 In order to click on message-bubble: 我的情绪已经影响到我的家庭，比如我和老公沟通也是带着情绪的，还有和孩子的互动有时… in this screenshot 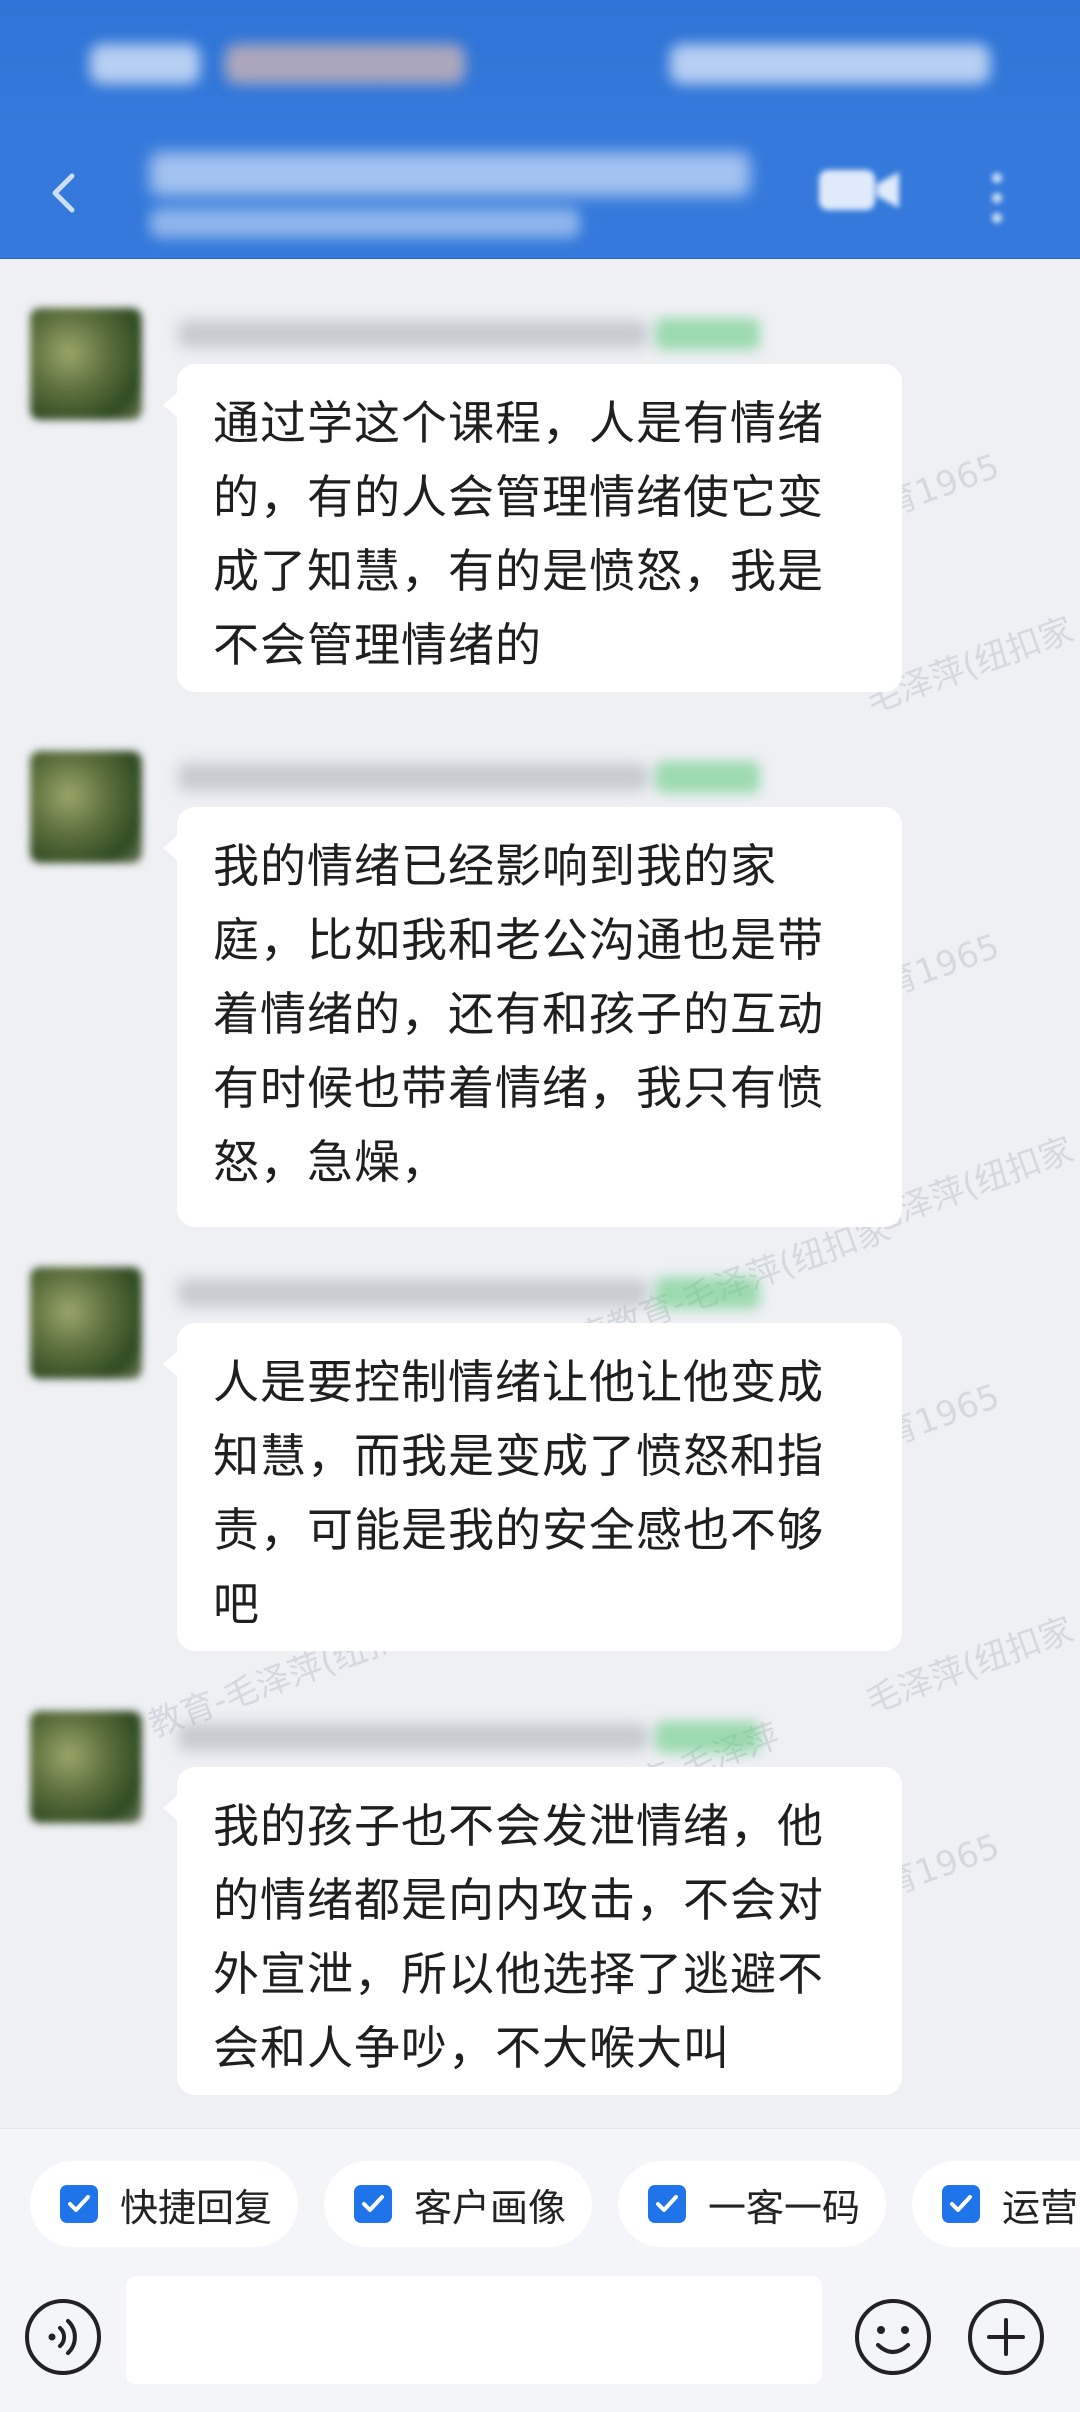, I will do `click(532, 1017)`.